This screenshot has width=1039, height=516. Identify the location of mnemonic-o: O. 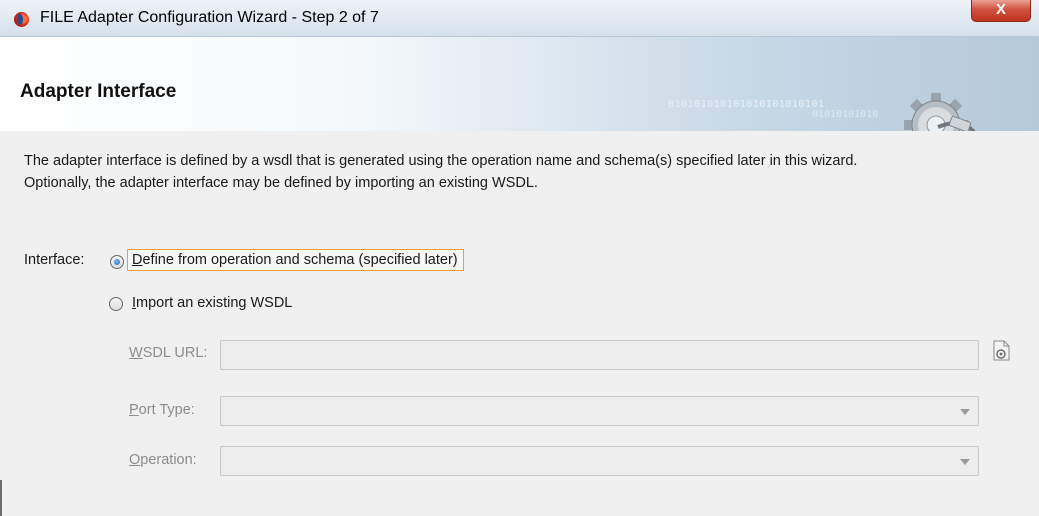
(135, 460).